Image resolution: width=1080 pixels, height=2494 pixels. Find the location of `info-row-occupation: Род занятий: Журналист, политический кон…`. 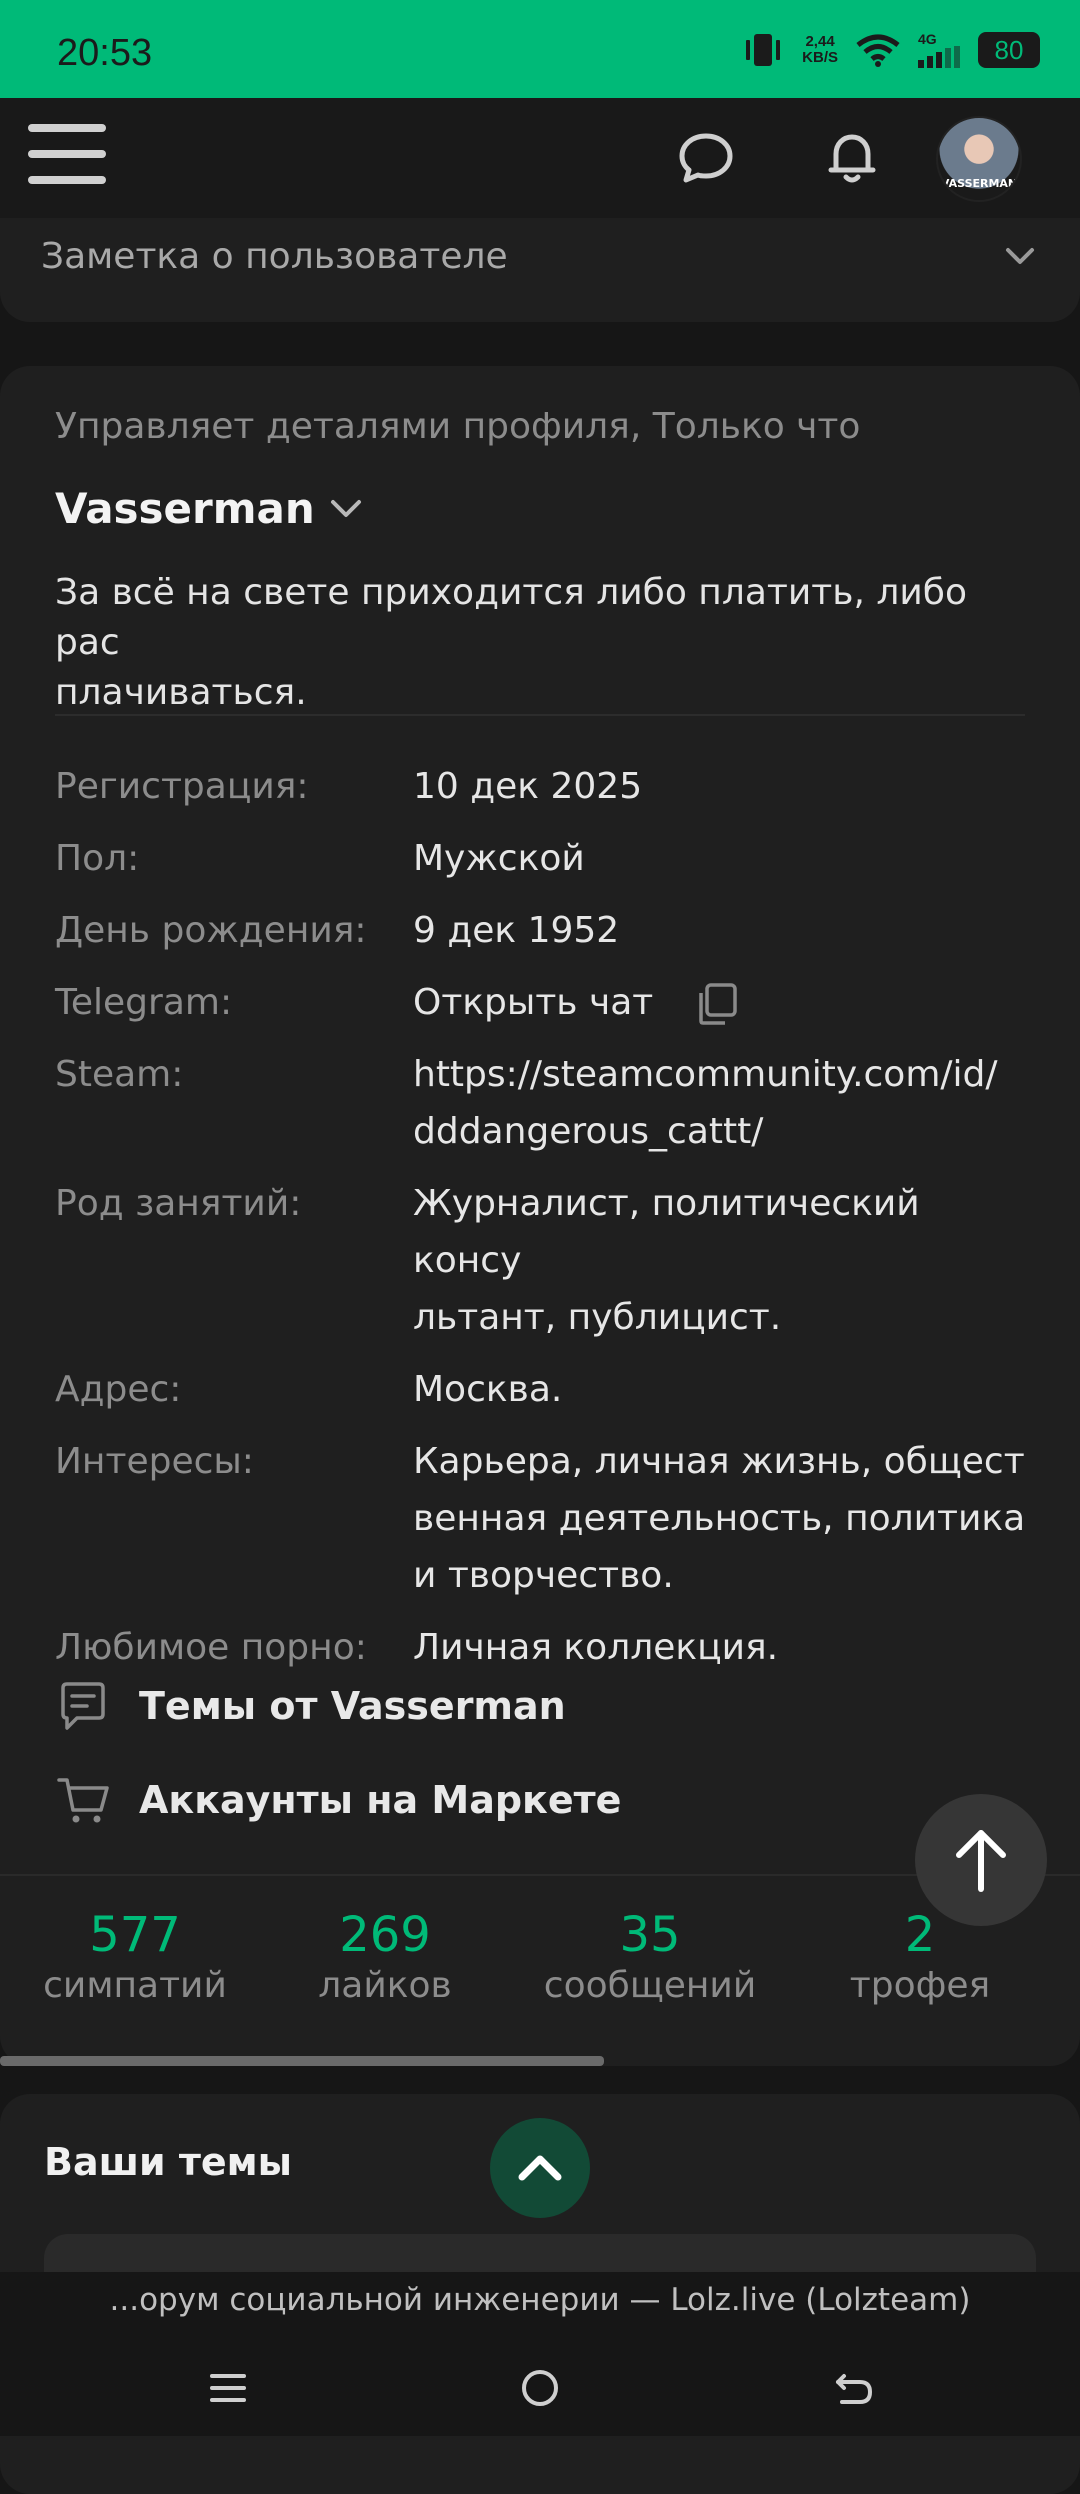

info-row-occupation: Род занятий: Журналист, политический кон… is located at coordinates (545, 1260).